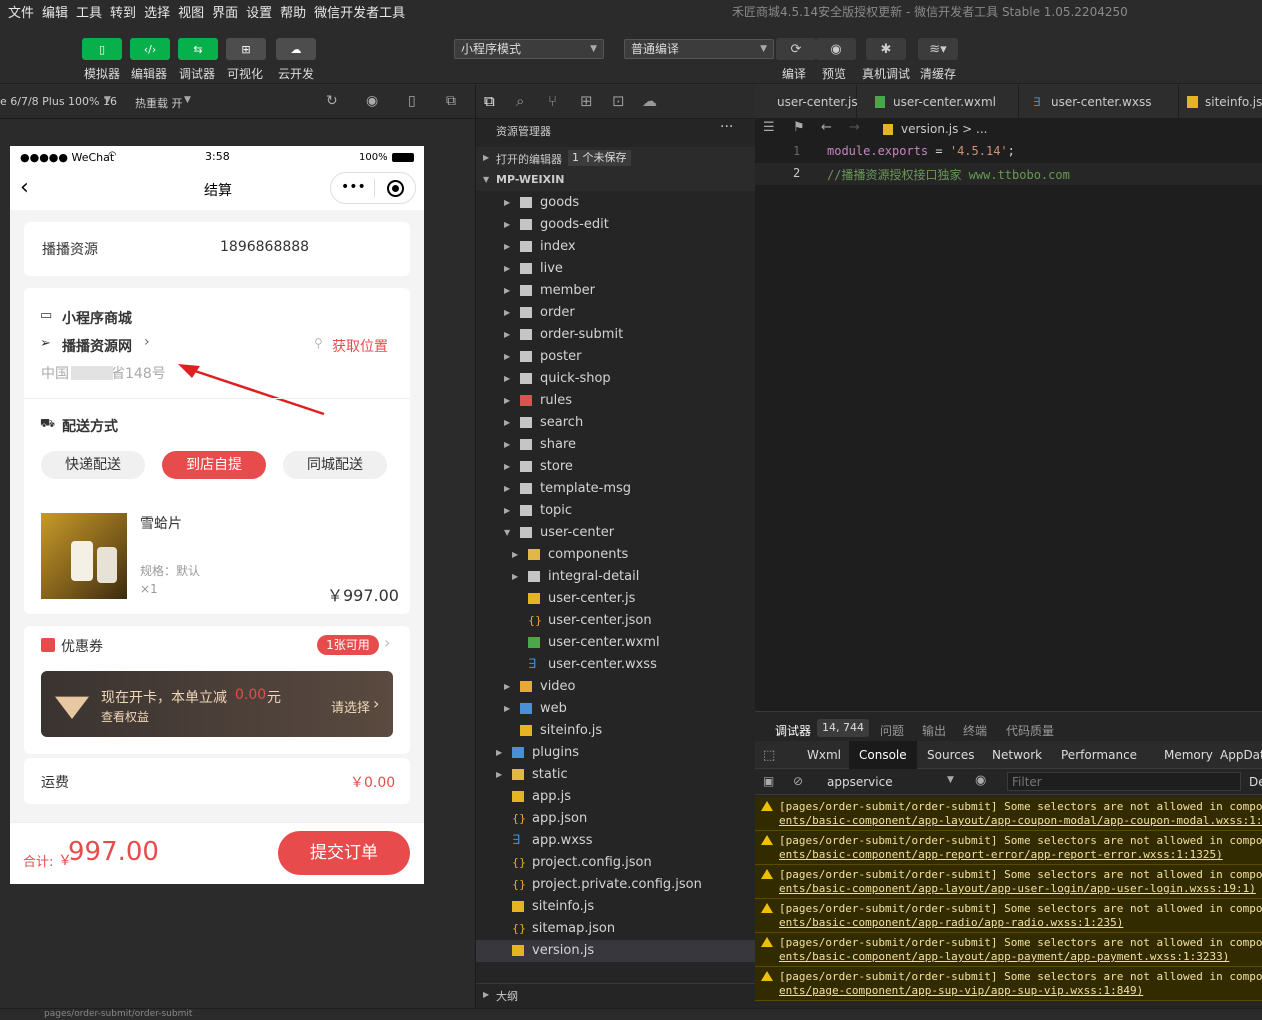 The height and width of the screenshot is (1020, 1262). I want to click on editor-toggle-button: ‹/›, so click(150, 49).